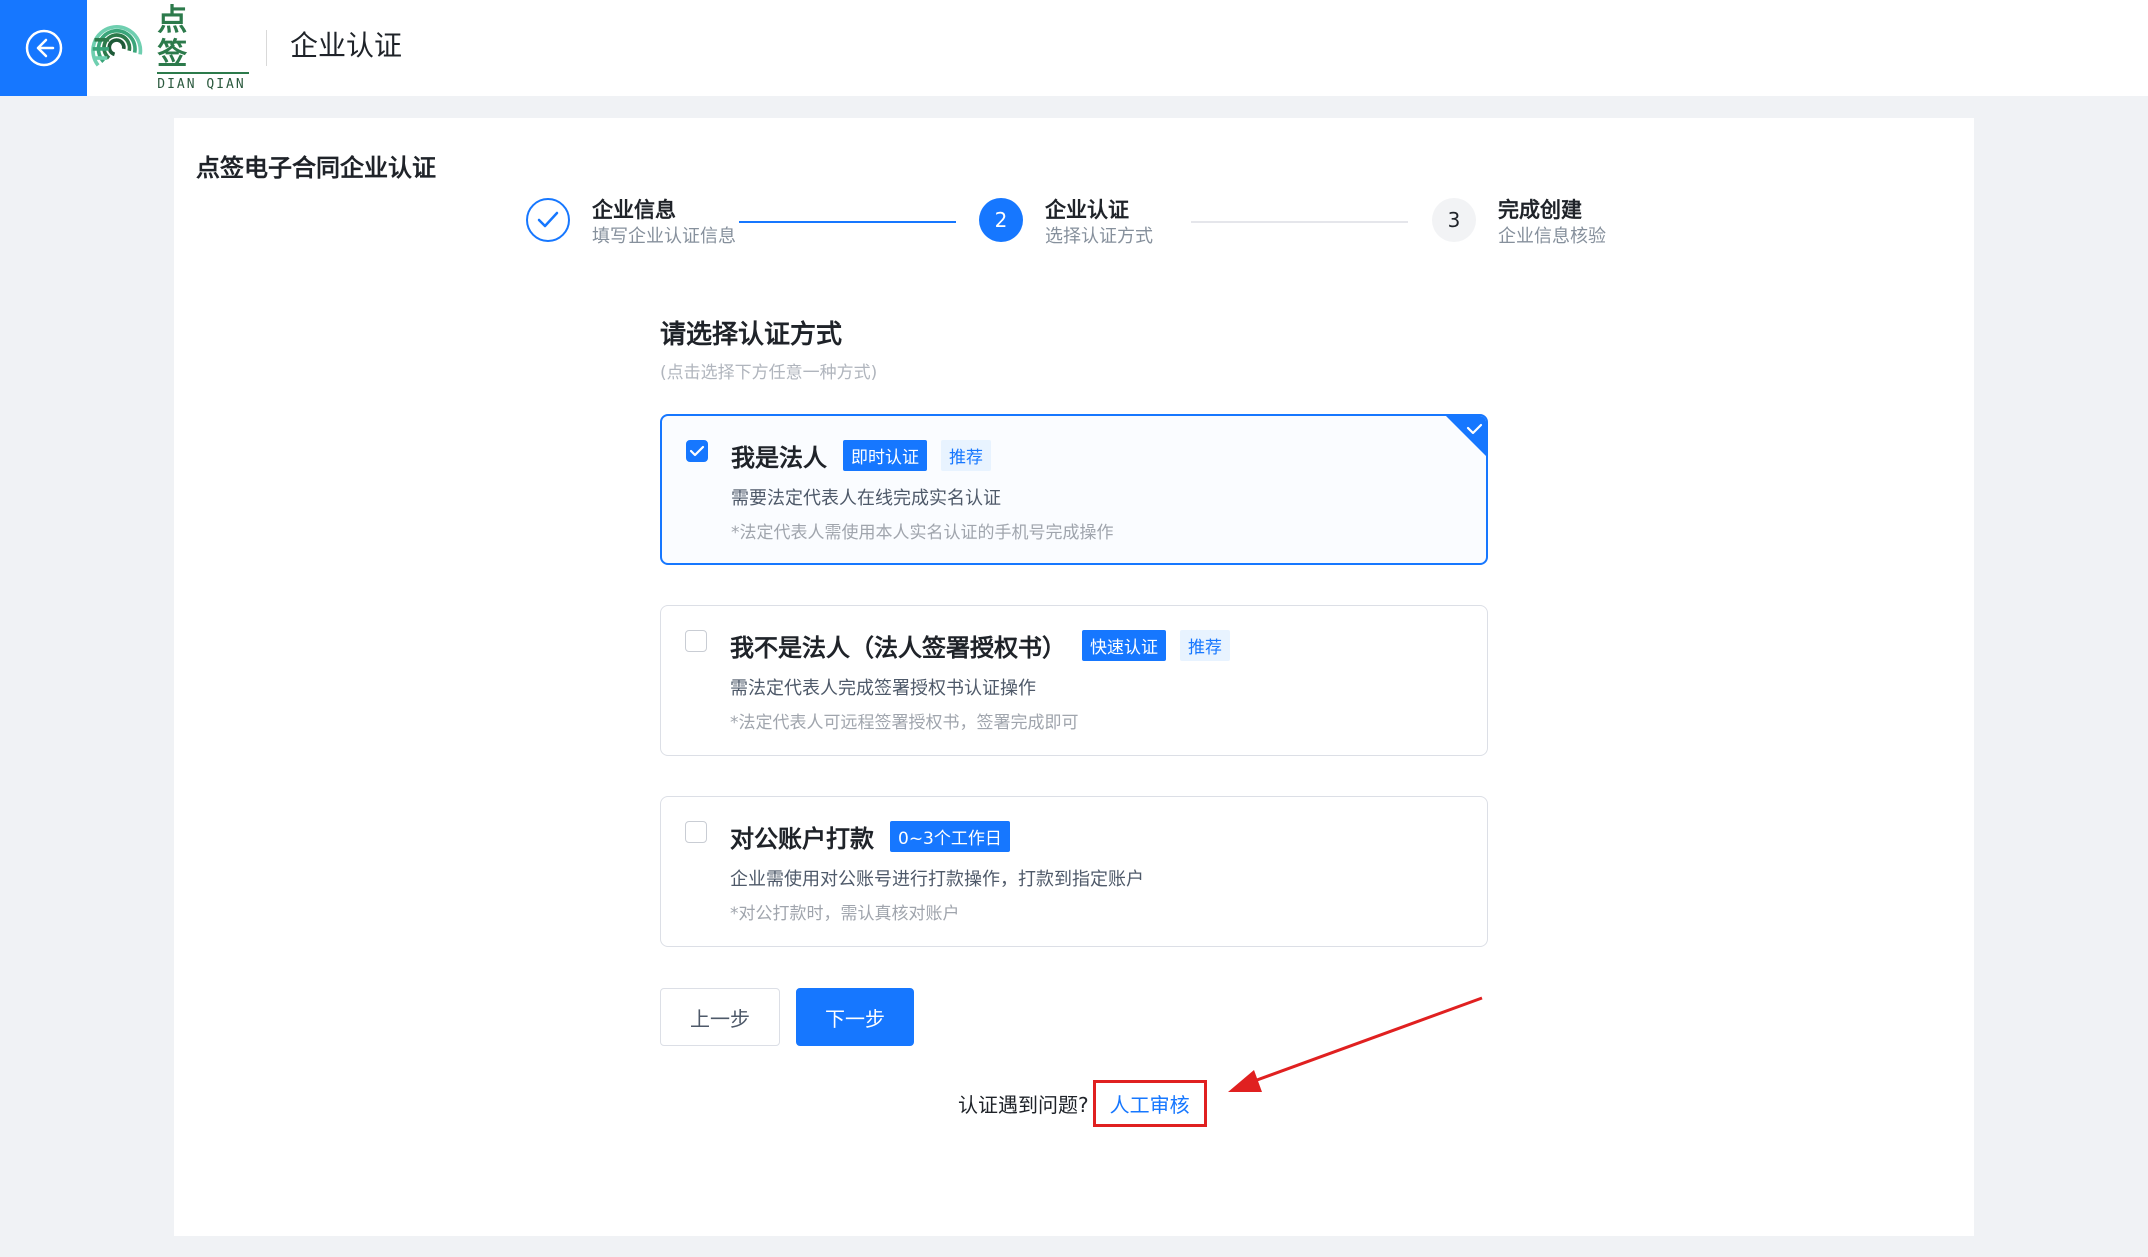 This screenshot has height=1257, width=2148. What do you see at coordinates (1205, 645) in the screenshot?
I see `option-2-recommend-tag: 推荐` at bounding box center [1205, 645].